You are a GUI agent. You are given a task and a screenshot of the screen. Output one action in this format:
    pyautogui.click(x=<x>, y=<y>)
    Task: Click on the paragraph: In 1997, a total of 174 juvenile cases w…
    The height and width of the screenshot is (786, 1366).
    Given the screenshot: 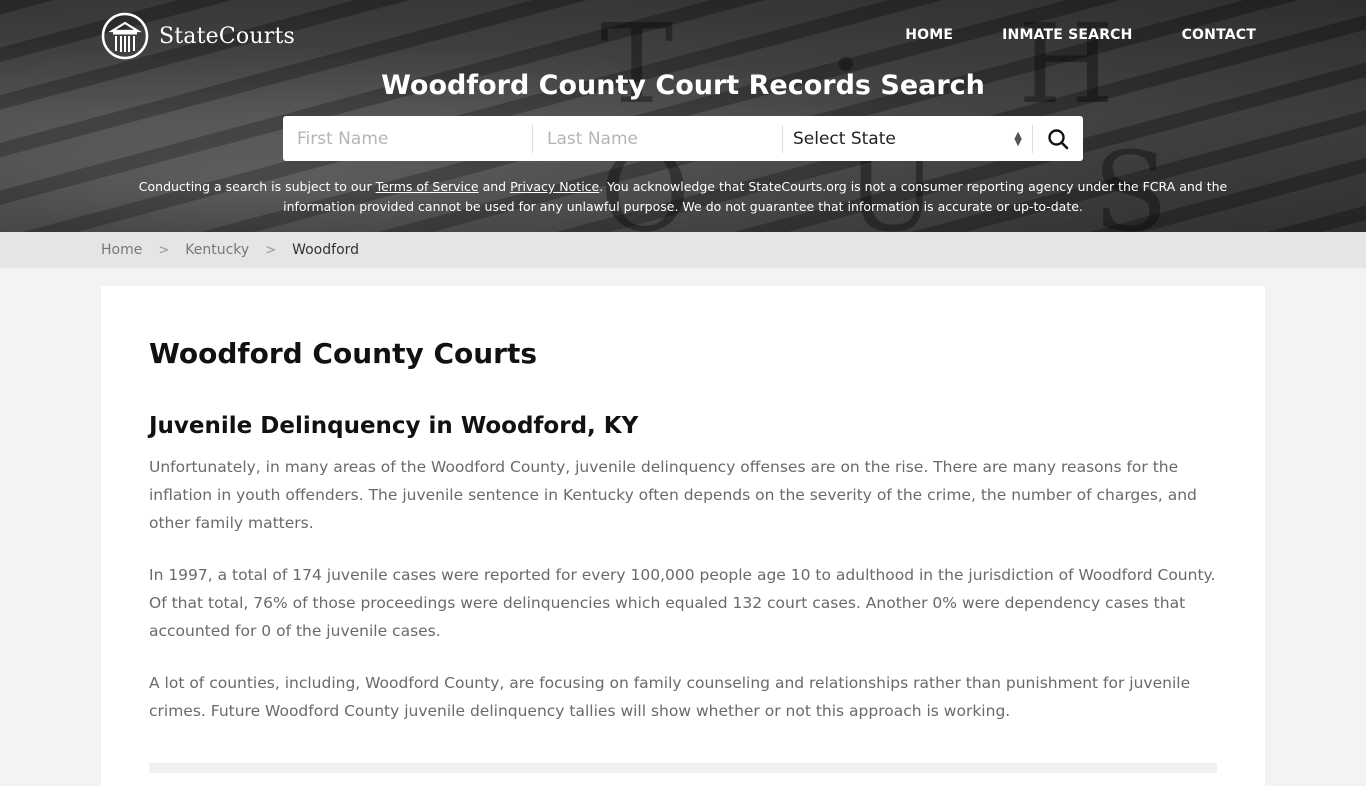 What is the action you would take?
    pyautogui.click(x=682, y=603)
    